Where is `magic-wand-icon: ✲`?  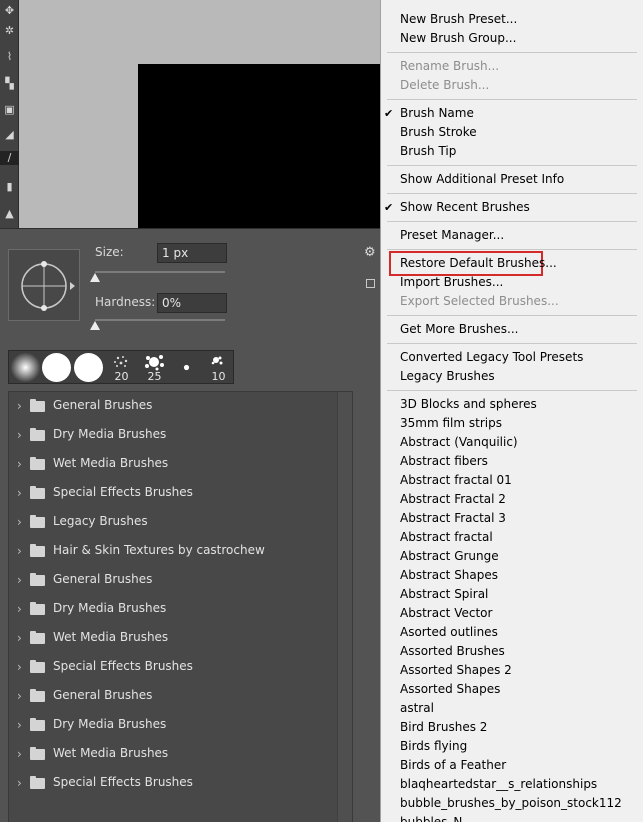 magic-wand-icon: ✲ is located at coordinates (9, 31).